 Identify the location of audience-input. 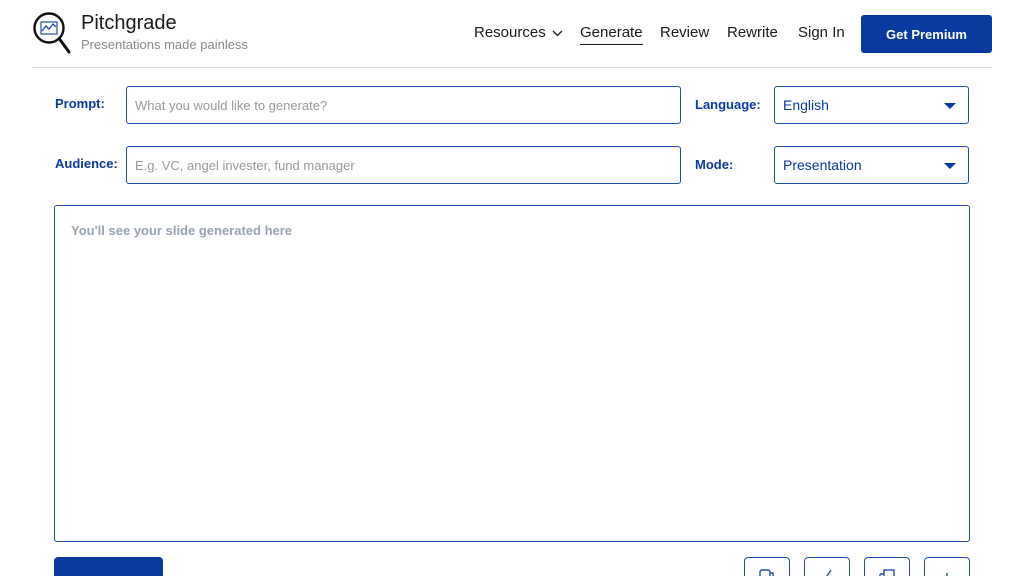
(403, 165).